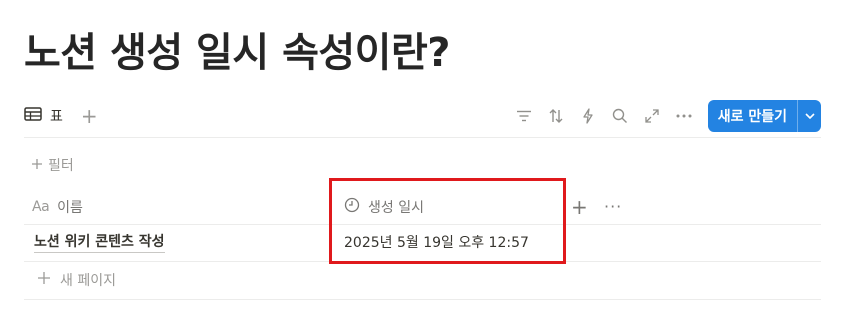  I want to click on tab-label: 표, so click(56, 117).